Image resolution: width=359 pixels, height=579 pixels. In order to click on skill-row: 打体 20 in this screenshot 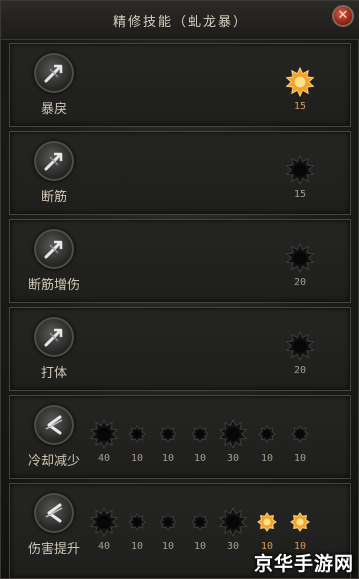, I will do `click(180, 349)`.